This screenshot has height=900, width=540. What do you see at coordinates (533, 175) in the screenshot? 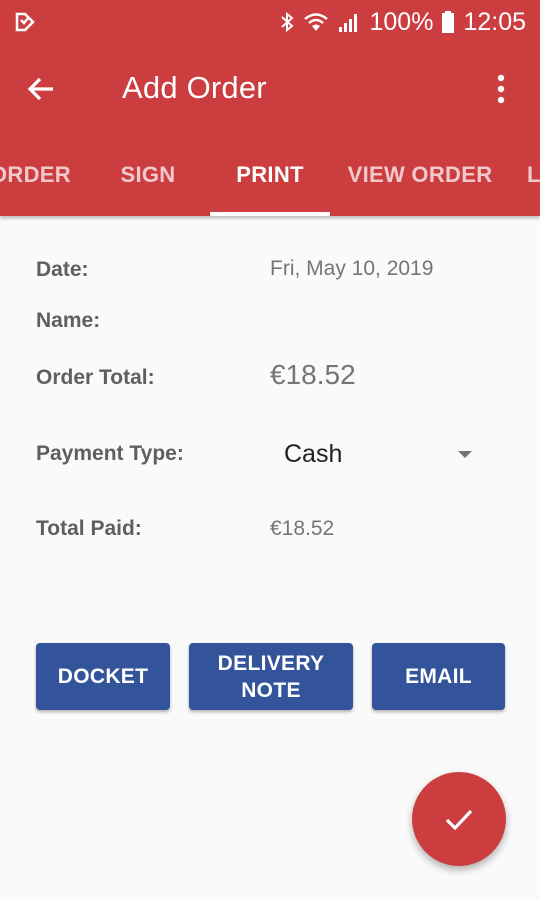
I see `tab-next-partial: L` at bounding box center [533, 175].